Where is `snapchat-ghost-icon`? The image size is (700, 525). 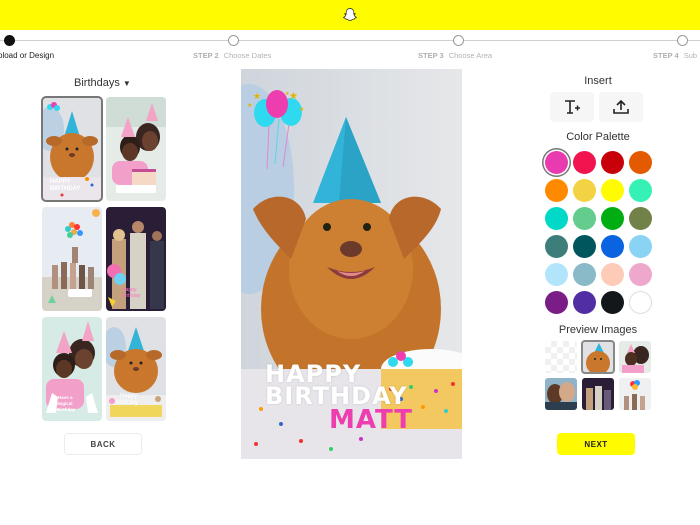 snapchat-ghost-icon is located at coordinates (350, 15).